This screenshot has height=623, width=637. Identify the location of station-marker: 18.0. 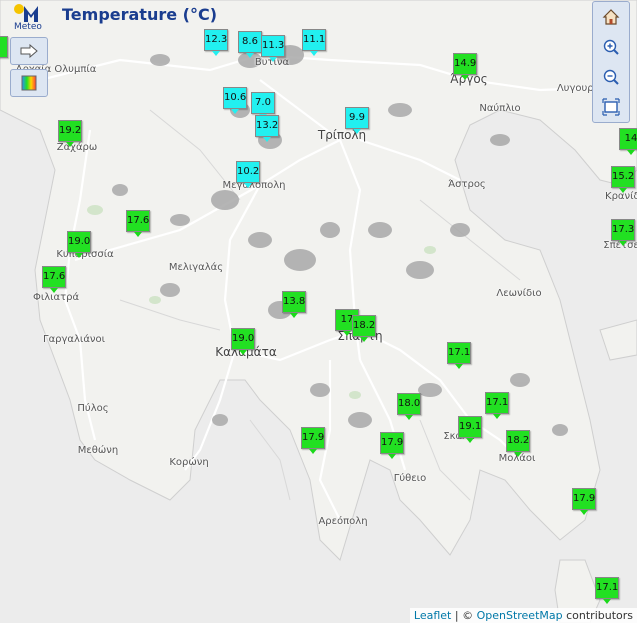
(409, 406).